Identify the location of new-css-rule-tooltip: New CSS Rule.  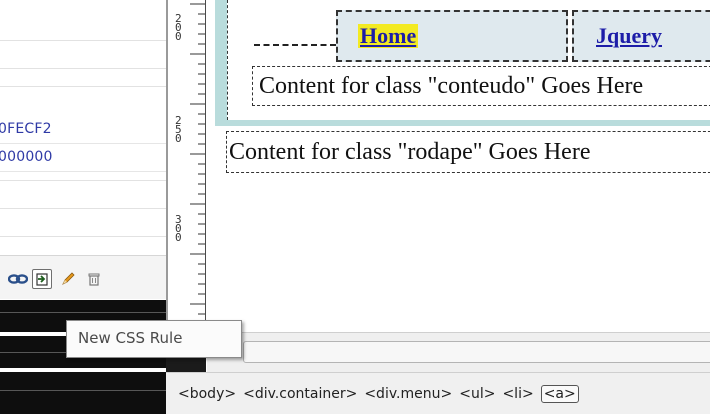
(154, 339).